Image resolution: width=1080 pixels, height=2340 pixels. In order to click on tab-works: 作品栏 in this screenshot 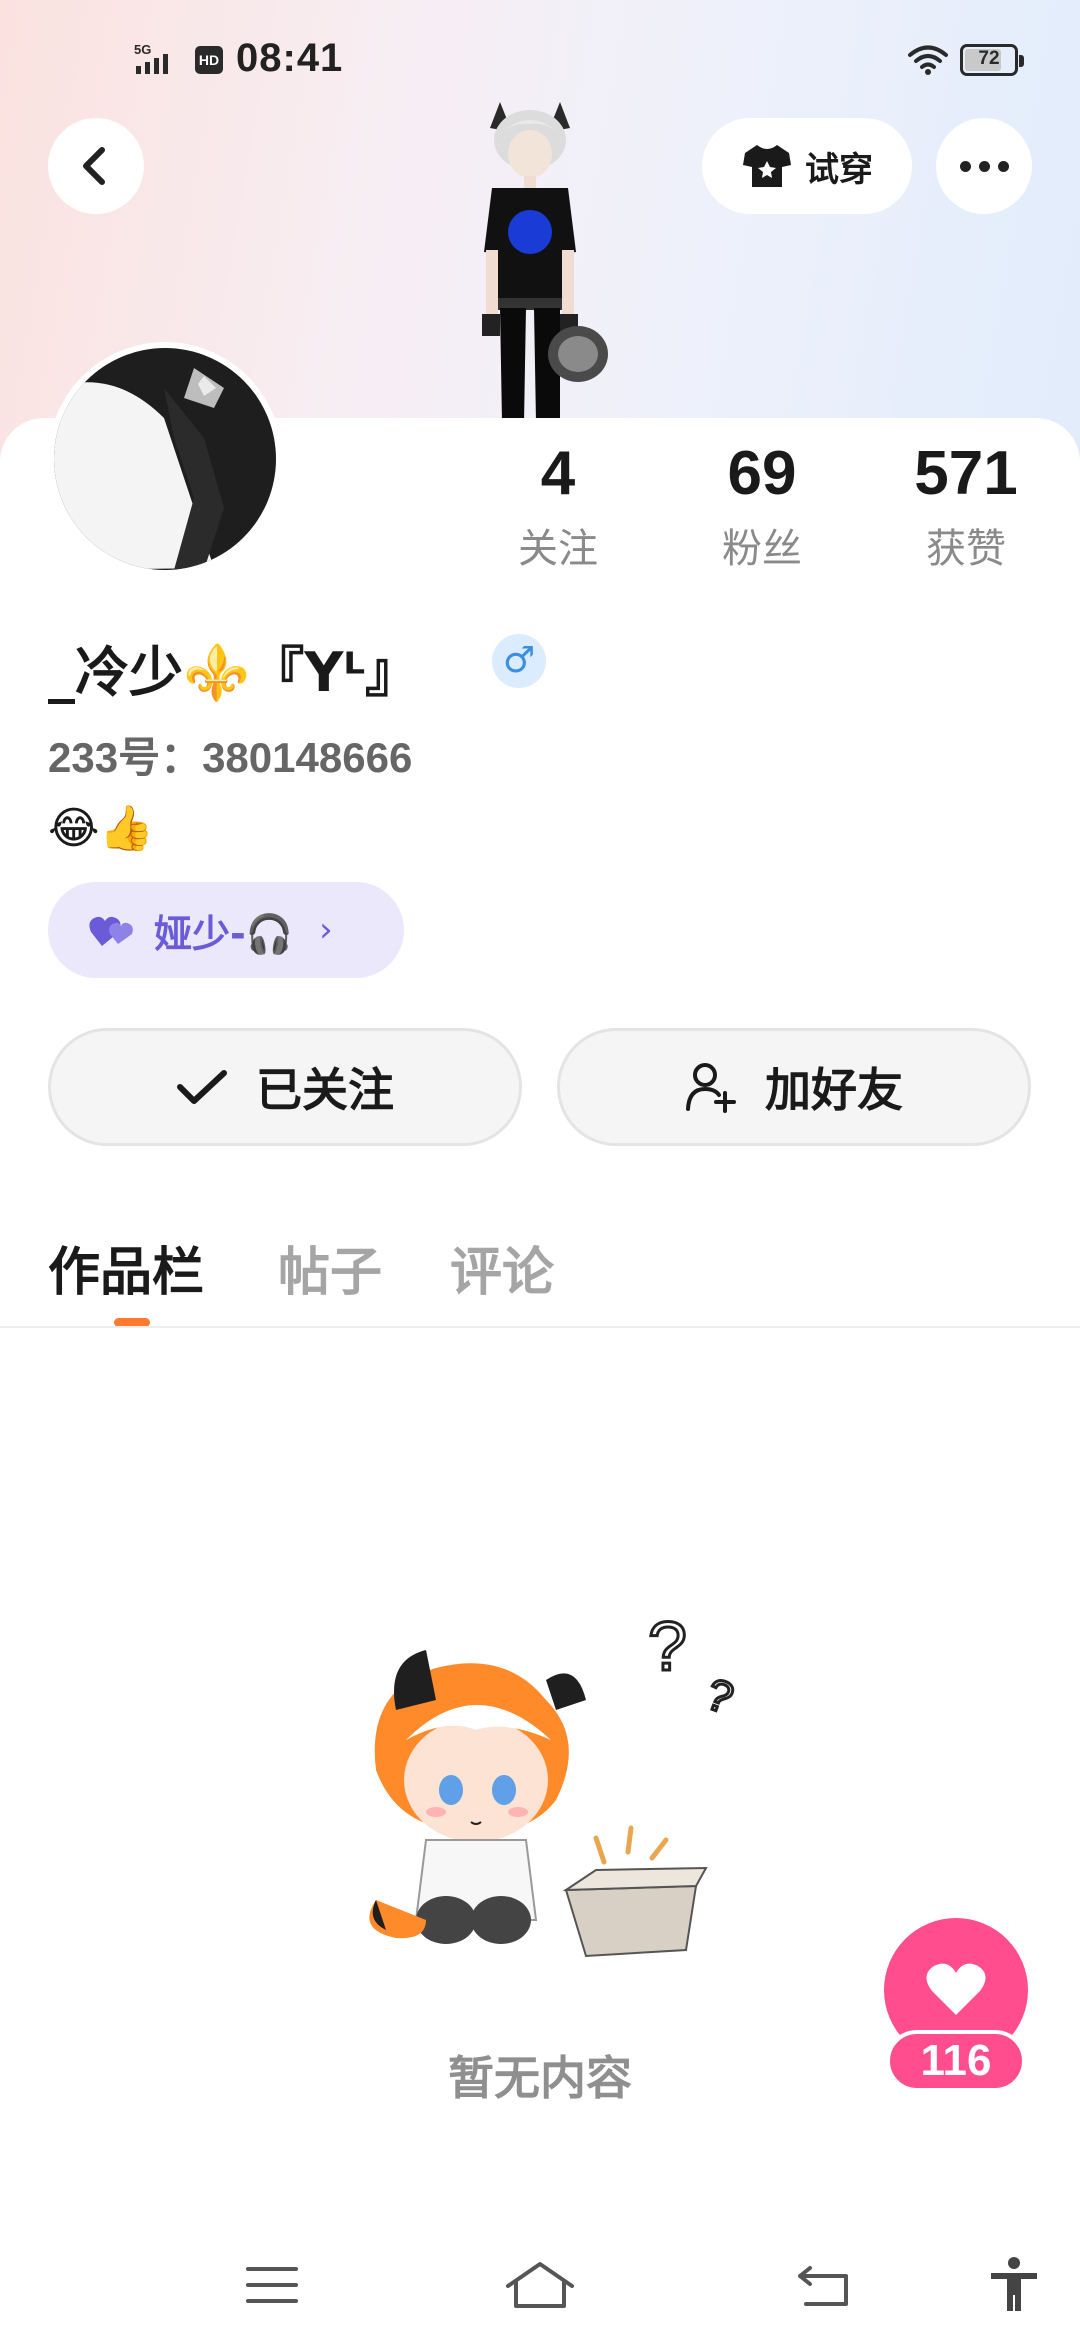, I will do `click(126, 1267)`.